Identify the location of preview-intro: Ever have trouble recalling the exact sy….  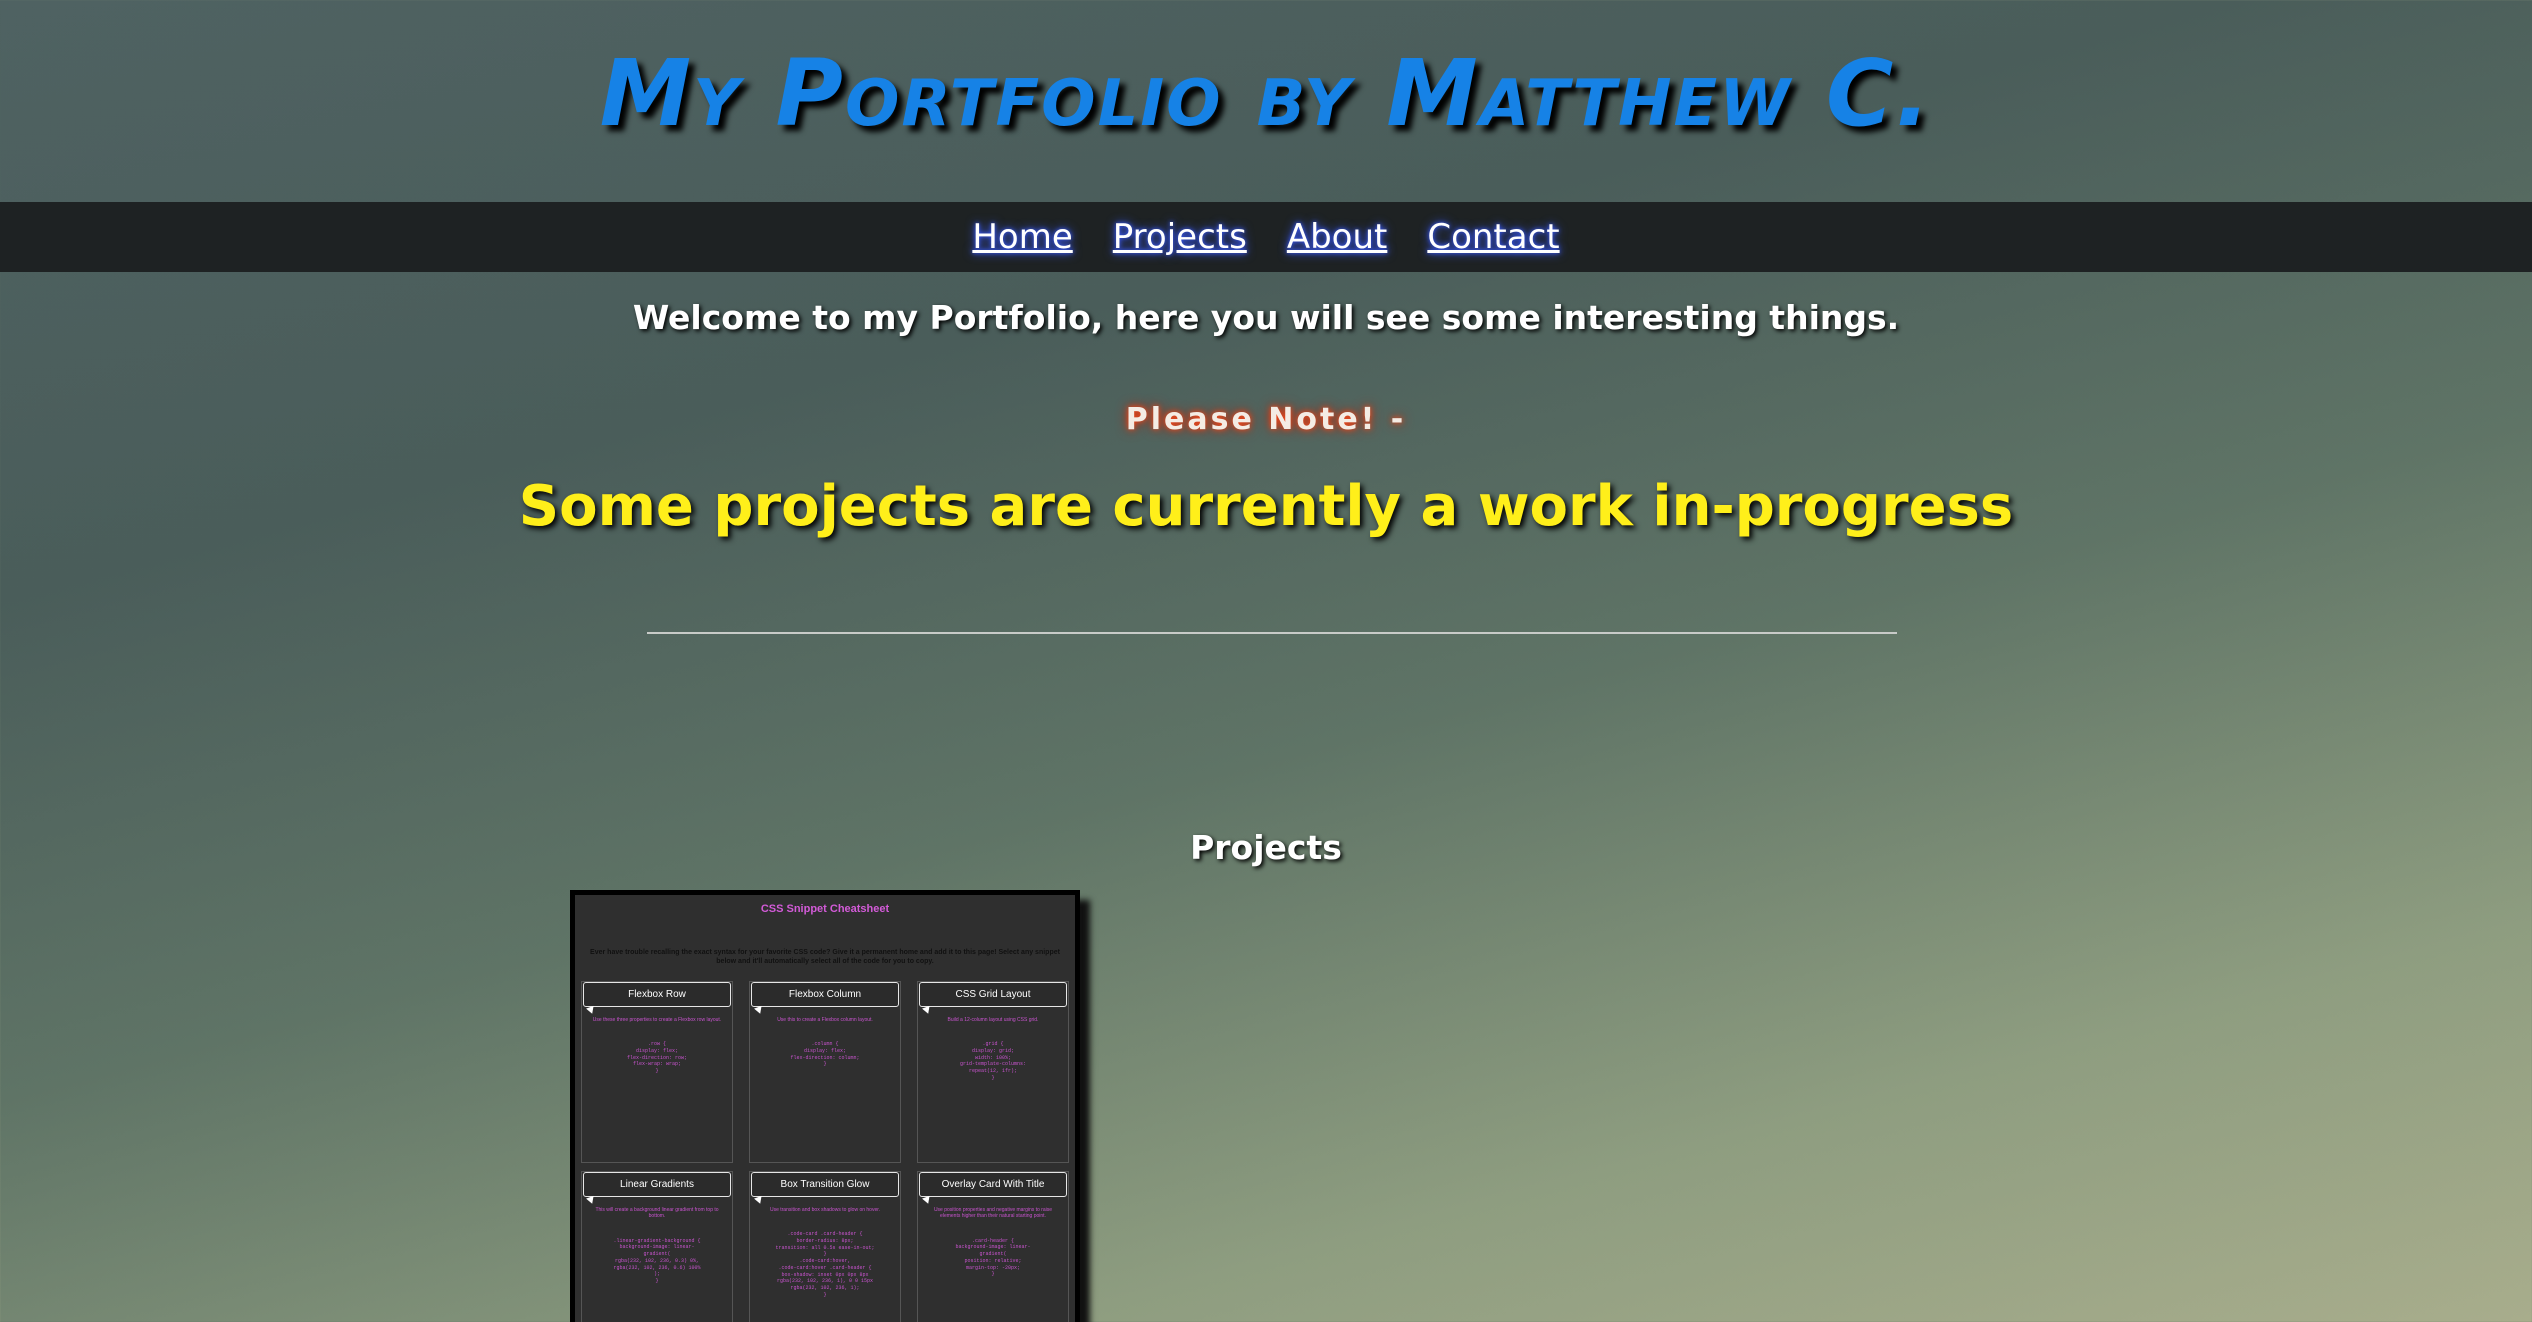
(825, 957).